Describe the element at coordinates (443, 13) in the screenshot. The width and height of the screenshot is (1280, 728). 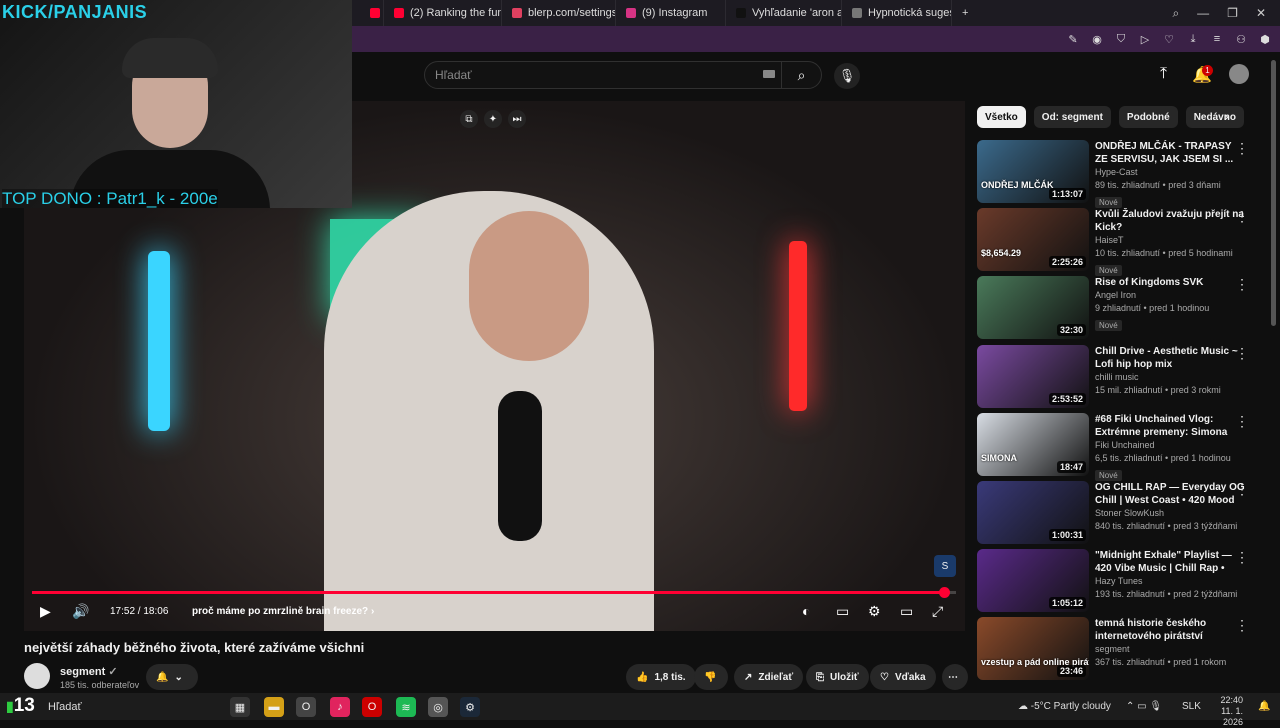
I see `browser-tab: (2) Ranking the funniest st` at that location.